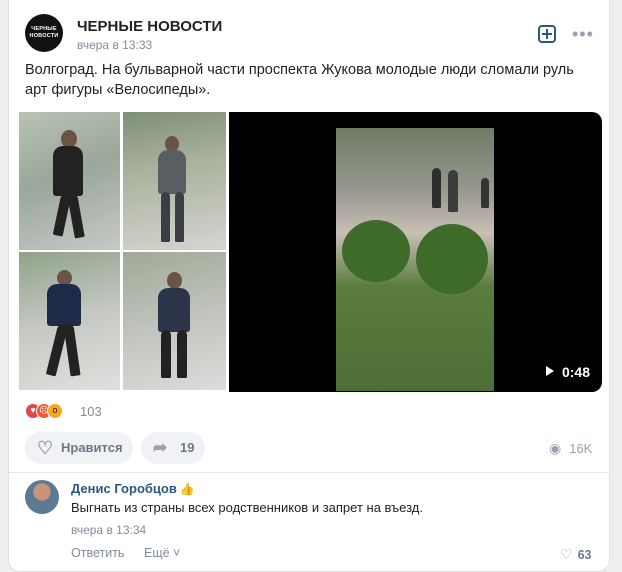 Image resolution: width=622 pixels, height=572 pixels. What do you see at coordinates (583, 34) in the screenshot?
I see `more-horizontal-icon: •••` at bounding box center [583, 34].